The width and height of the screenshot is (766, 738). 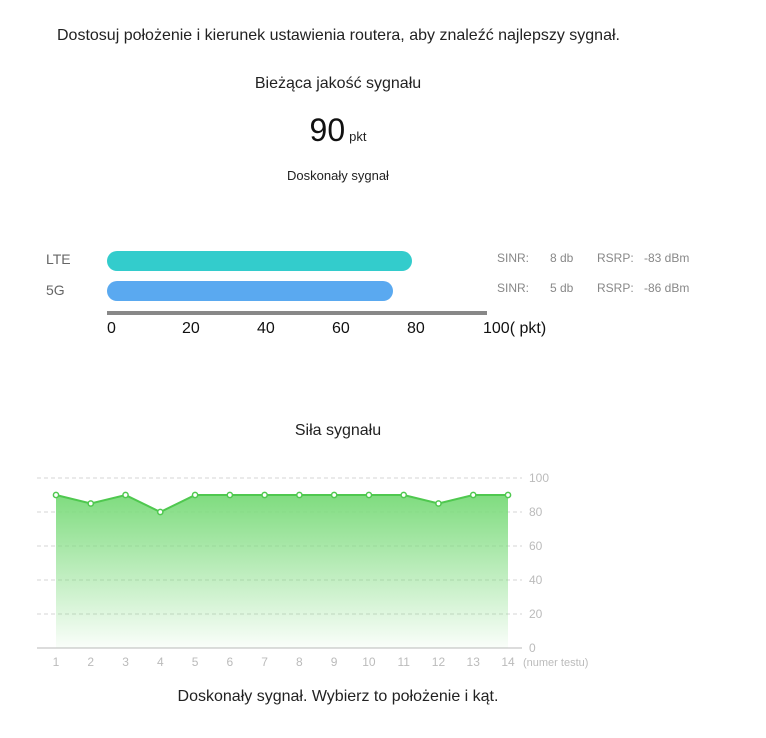 I want to click on x-tick-label: 14, so click(x=508, y=662).